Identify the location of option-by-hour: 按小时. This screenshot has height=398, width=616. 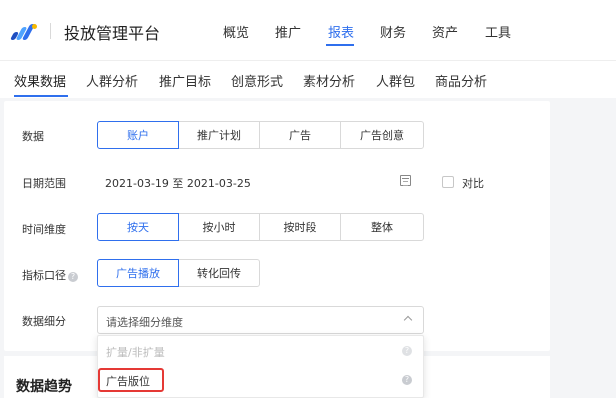
(219, 227).